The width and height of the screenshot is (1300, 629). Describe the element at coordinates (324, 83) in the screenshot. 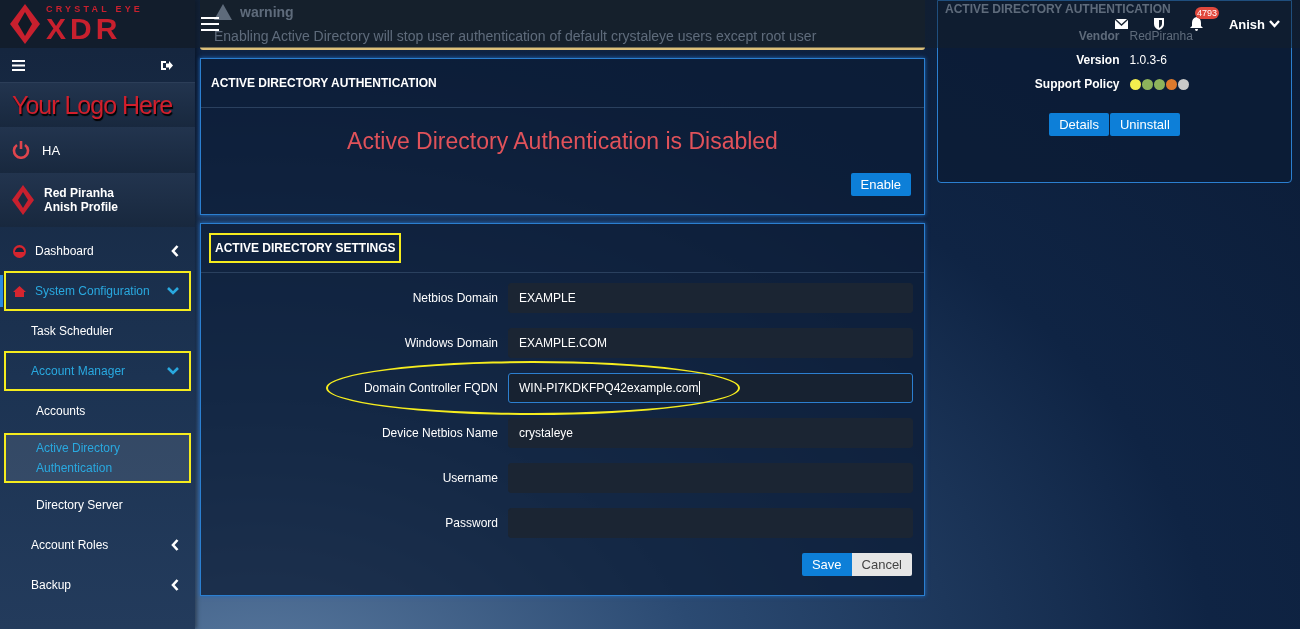

I see `panel-title: ACTIVE DIRECTORY AUTHENTICATION` at that location.